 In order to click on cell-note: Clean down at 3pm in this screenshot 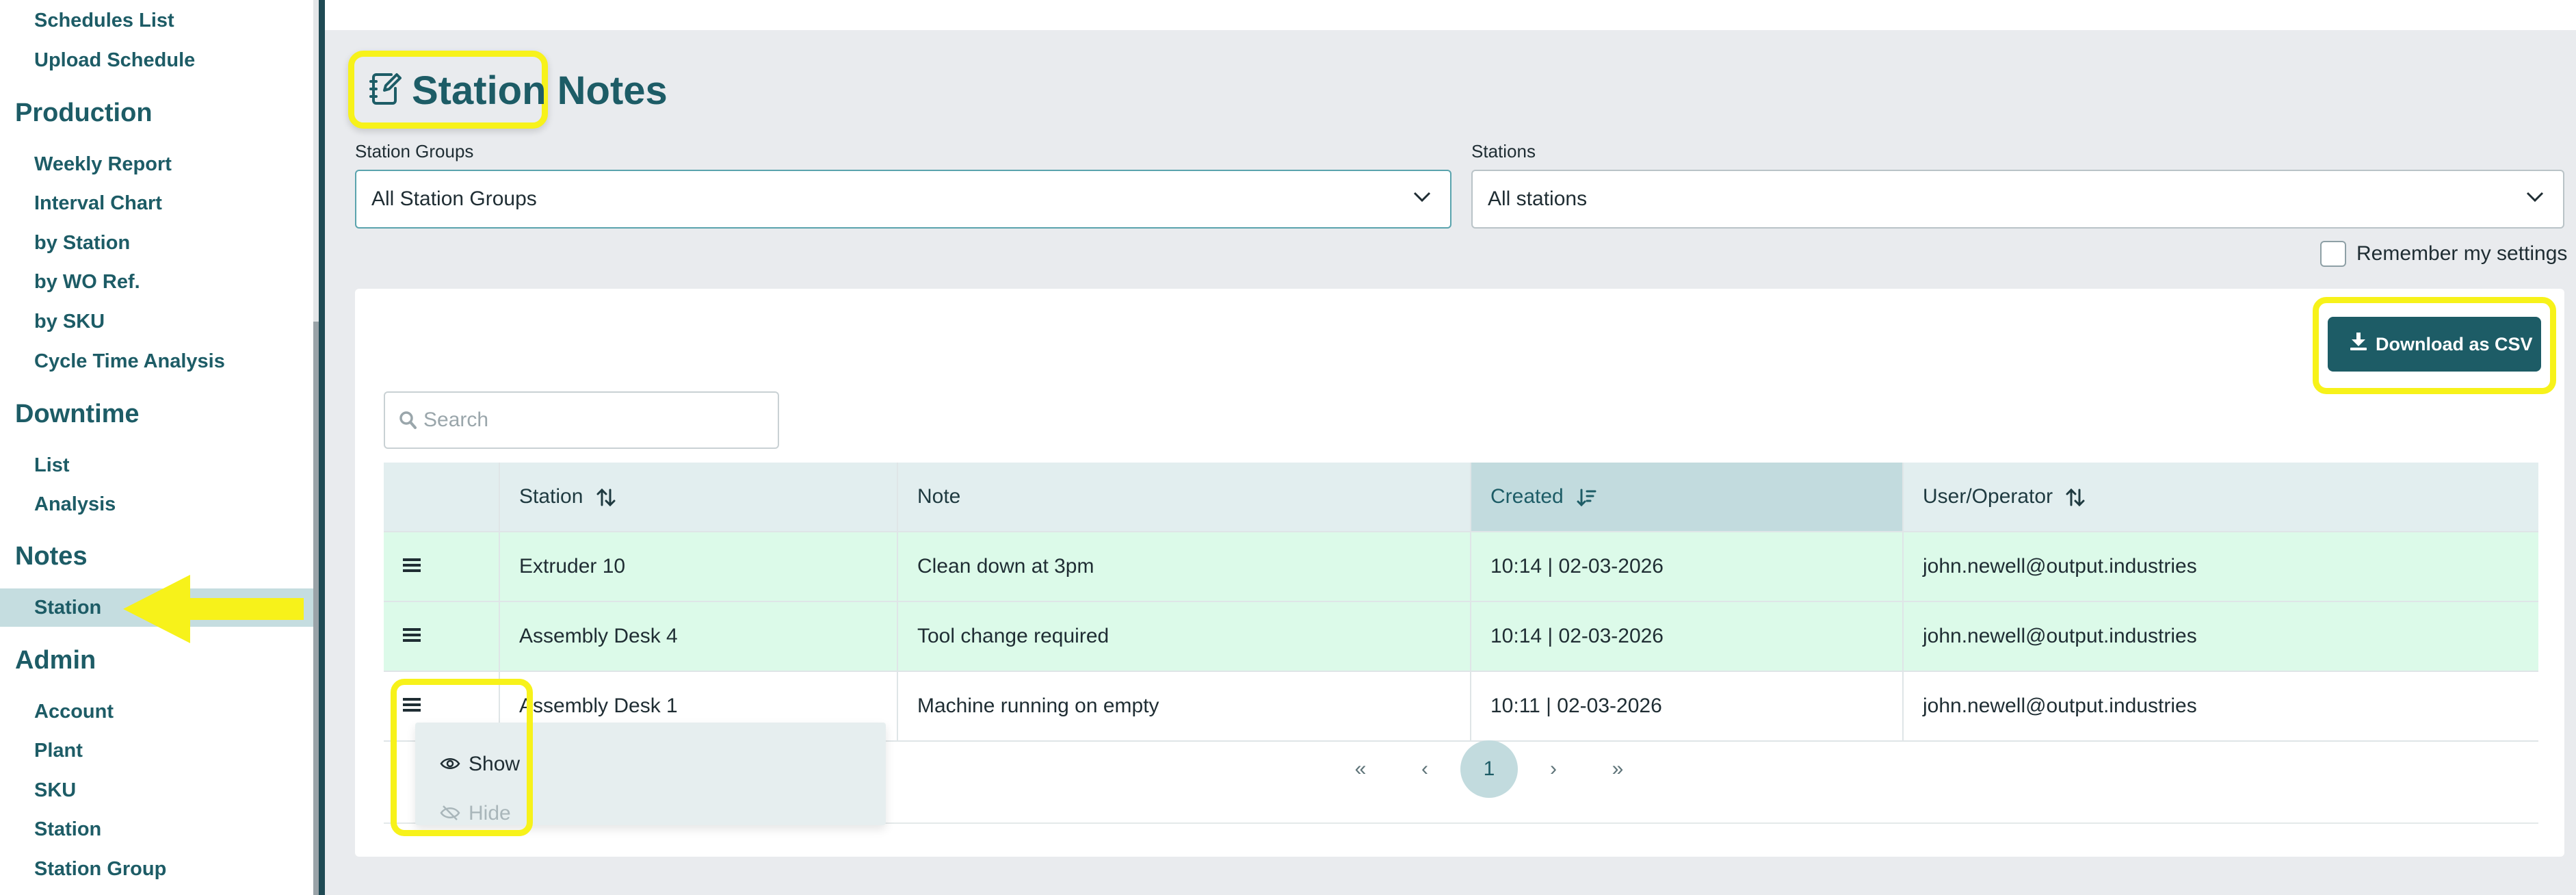, I will do `click(1183, 566)`.